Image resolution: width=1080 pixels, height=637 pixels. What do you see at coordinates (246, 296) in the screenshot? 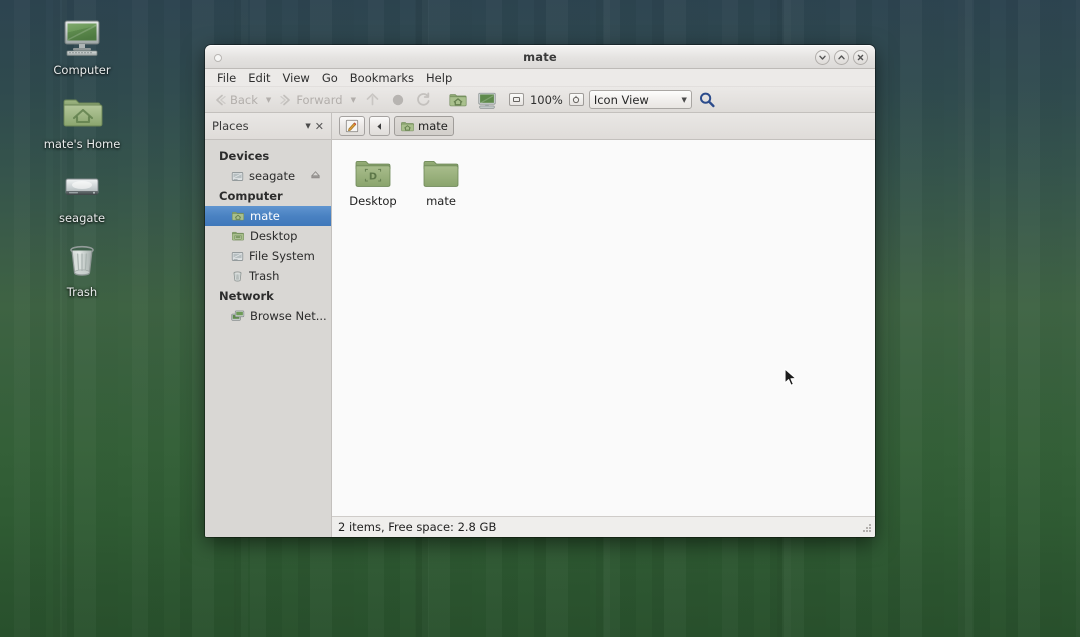
I see `sidebar-group-network: Network` at bounding box center [246, 296].